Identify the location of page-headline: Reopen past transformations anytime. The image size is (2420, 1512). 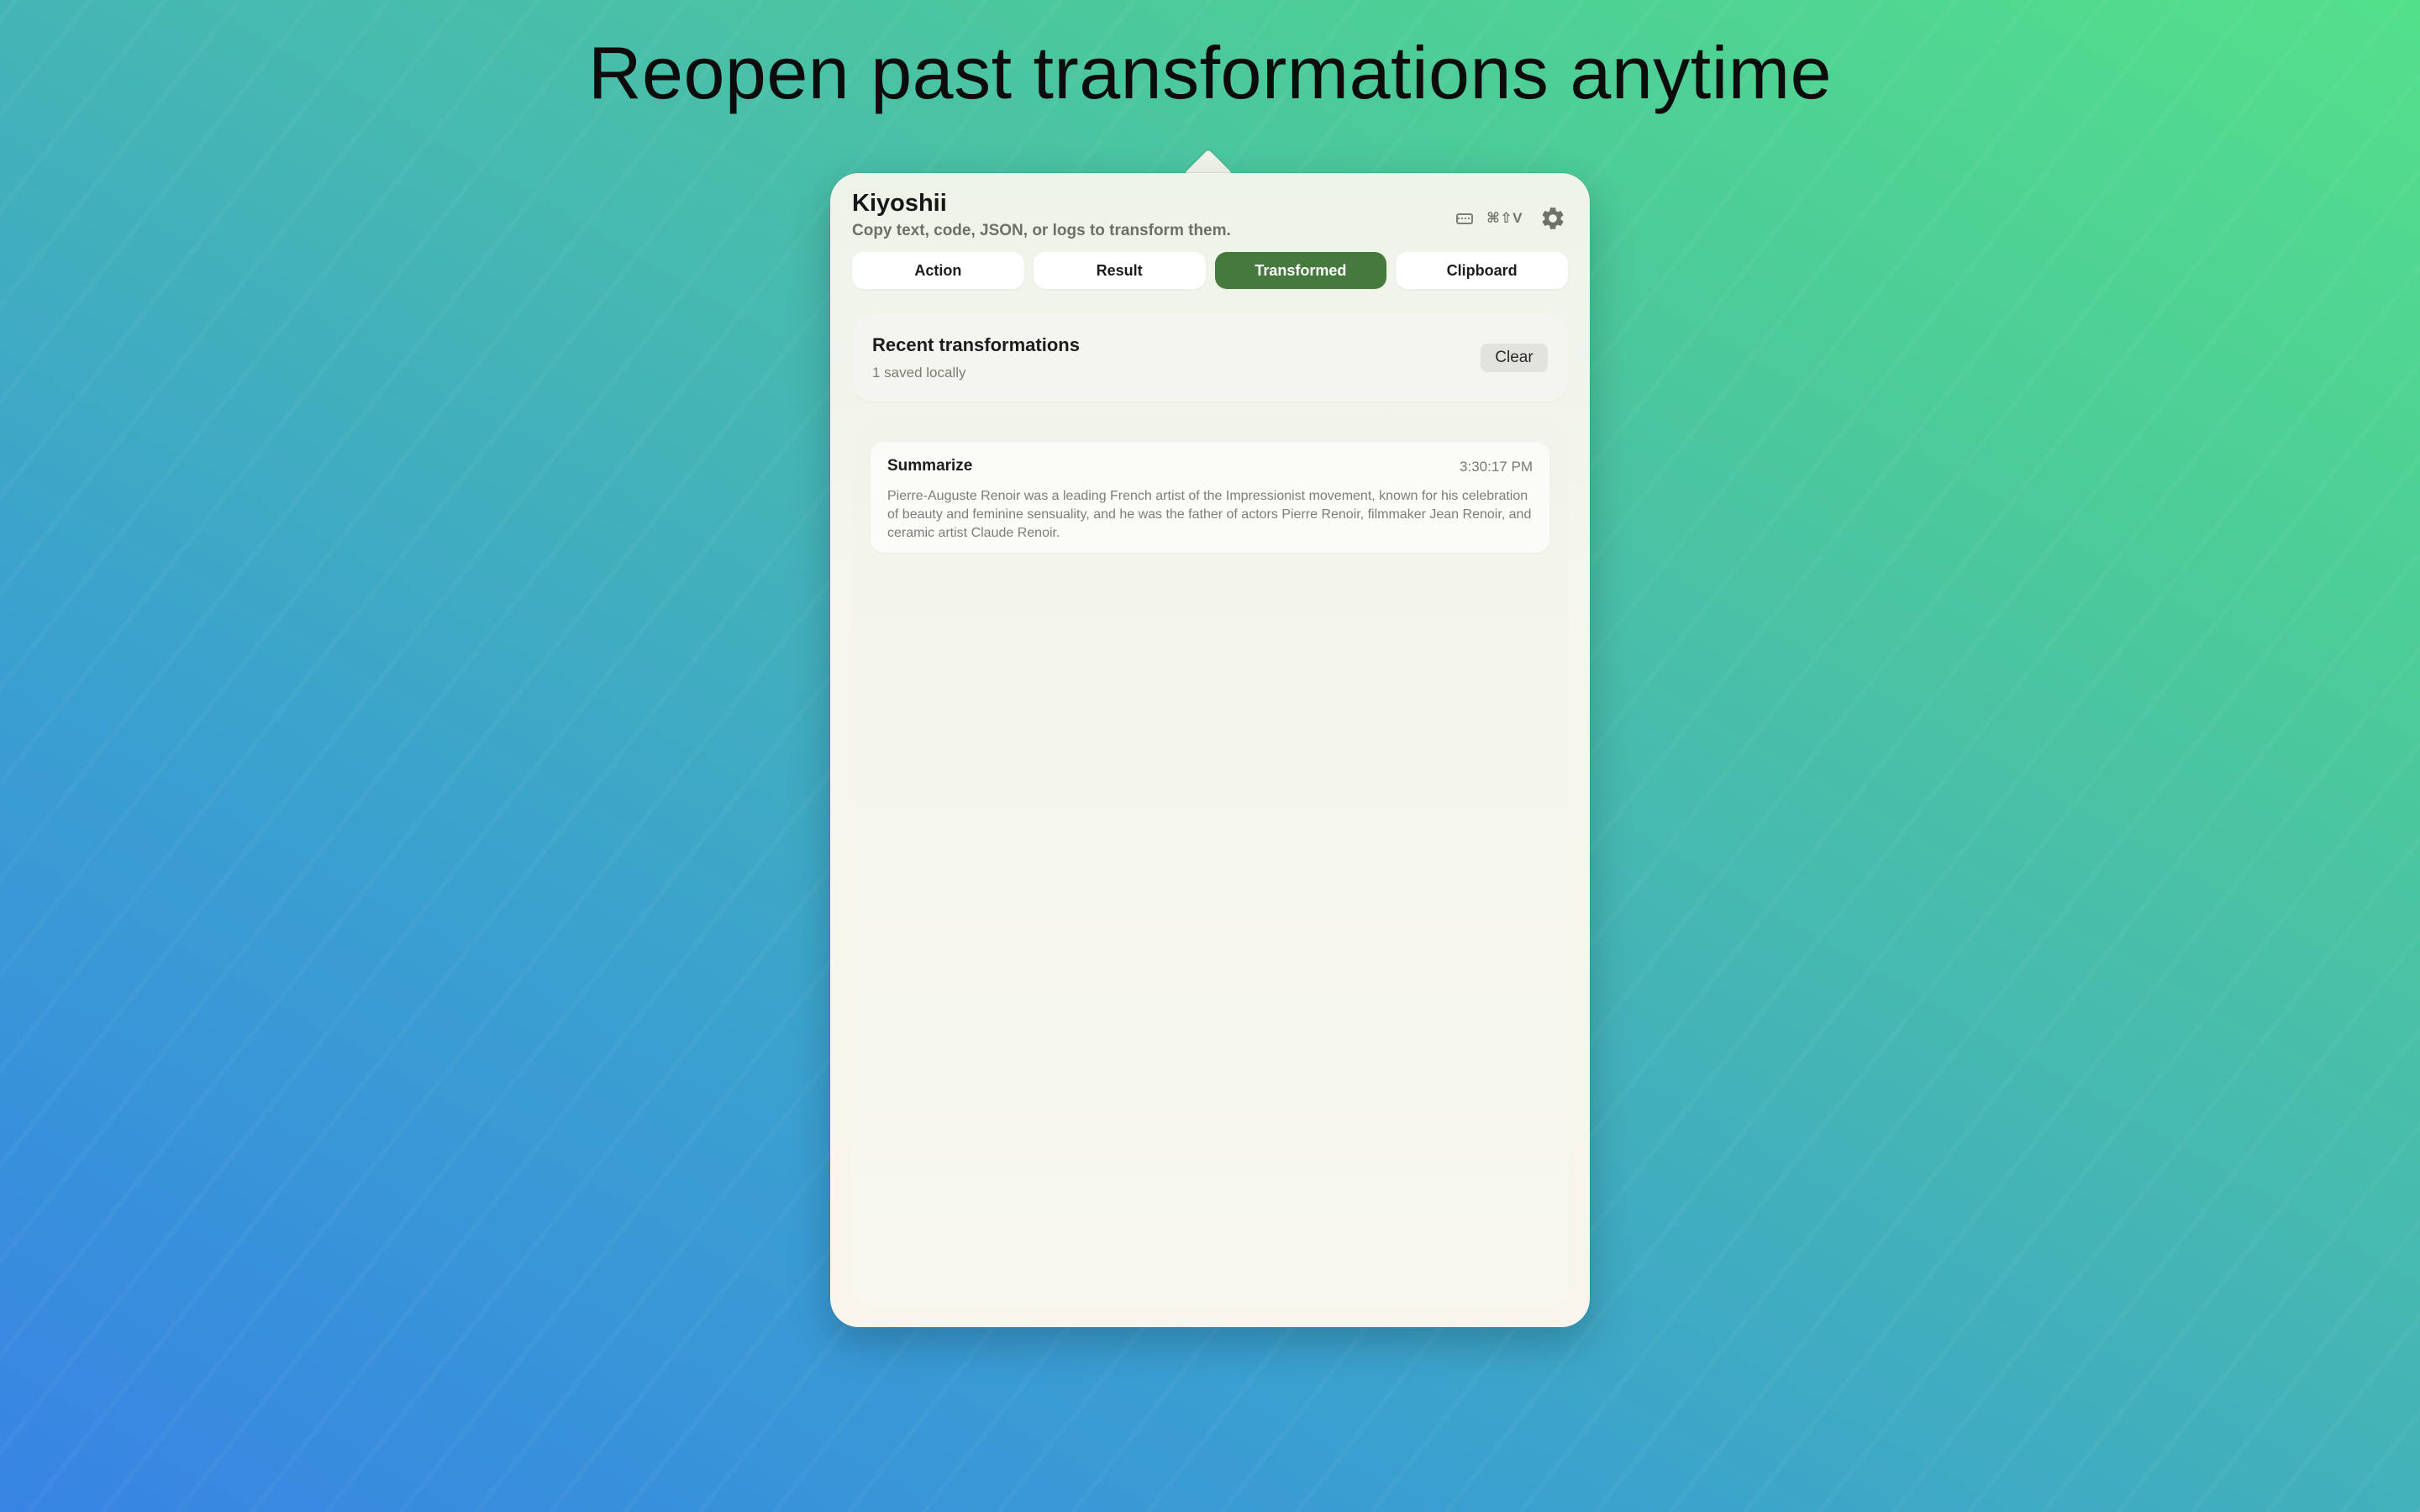
(1210, 72).